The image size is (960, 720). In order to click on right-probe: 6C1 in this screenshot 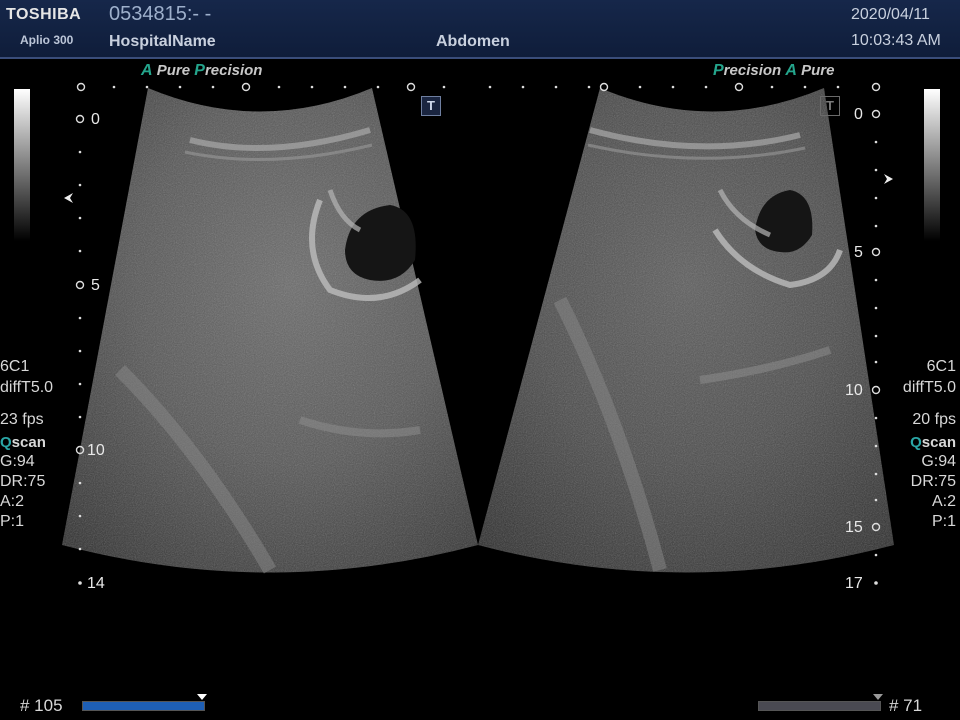, I will do `click(941, 366)`.